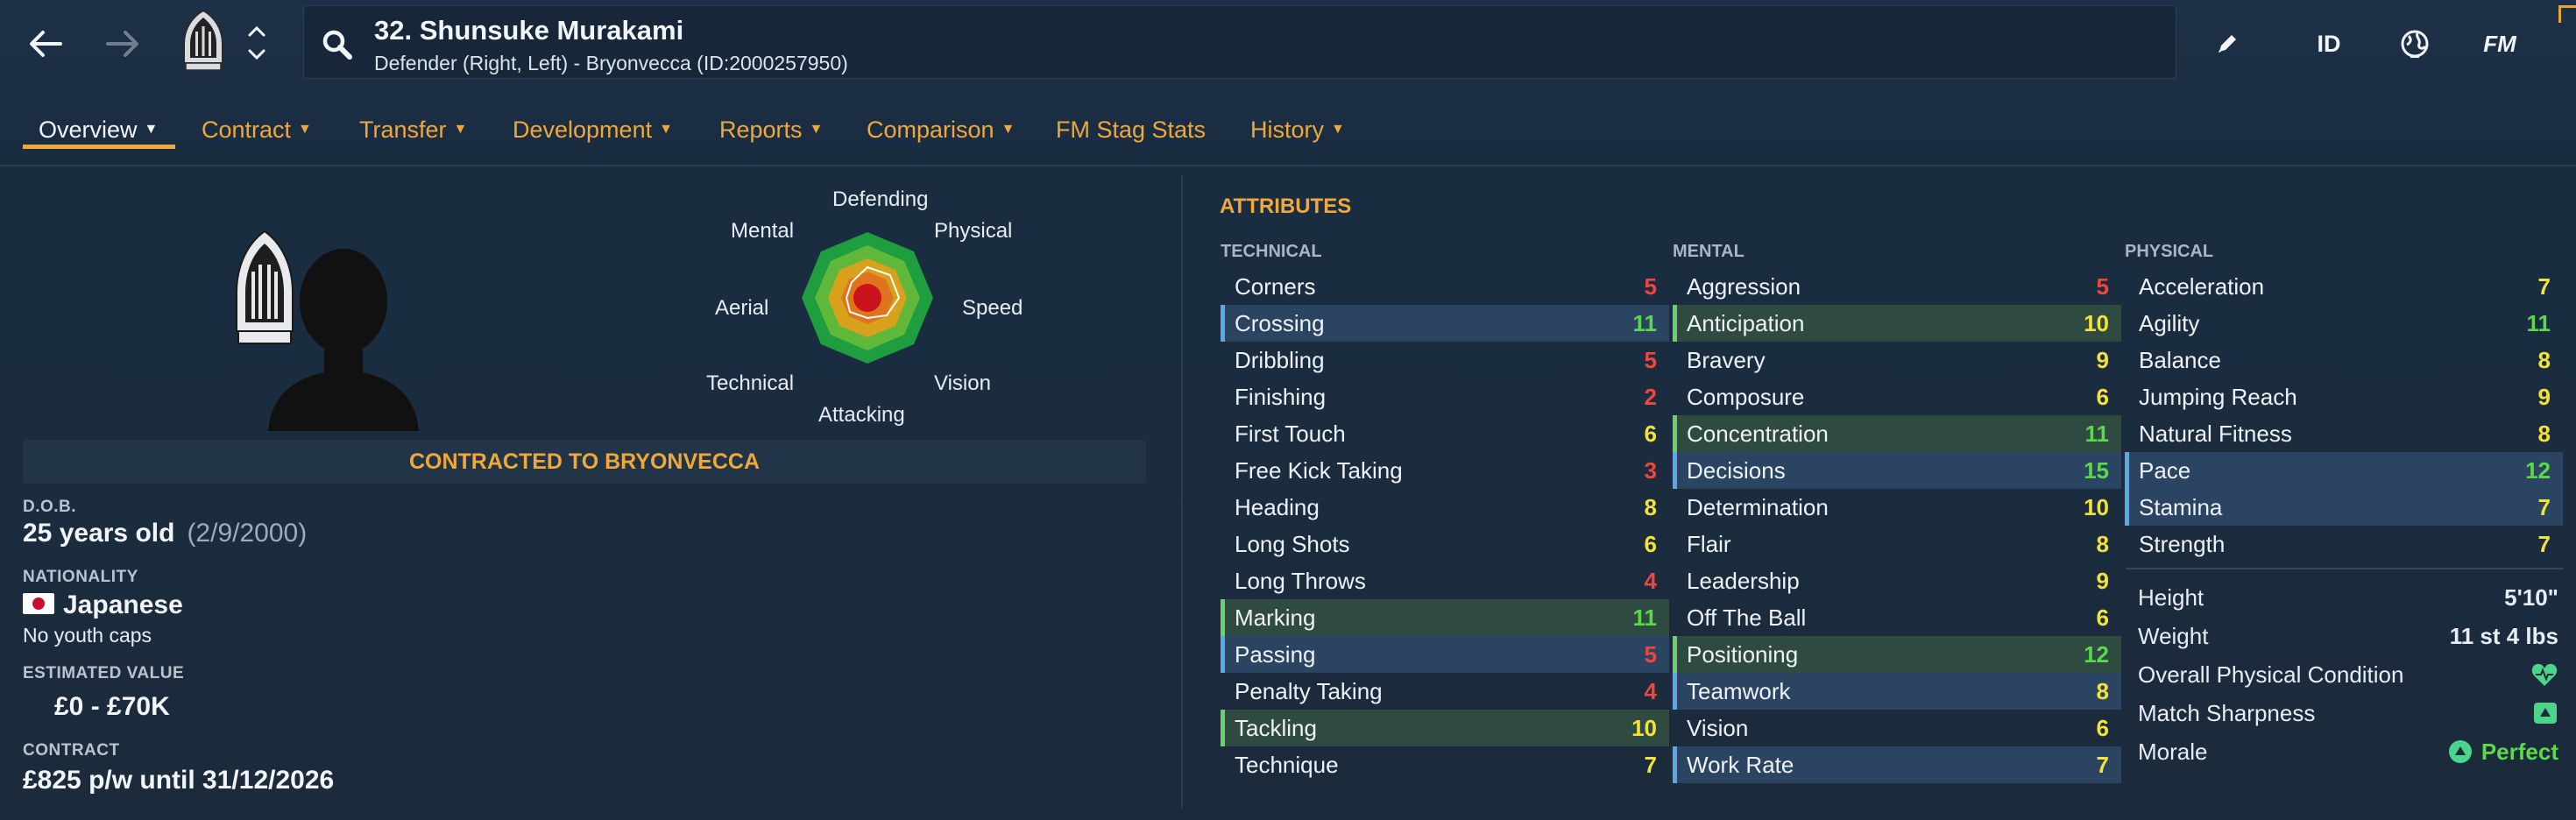 Image resolution: width=2576 pixels, height=820 pixels. I want to click on attribute-row: Balance 8, so click(2344, 360).